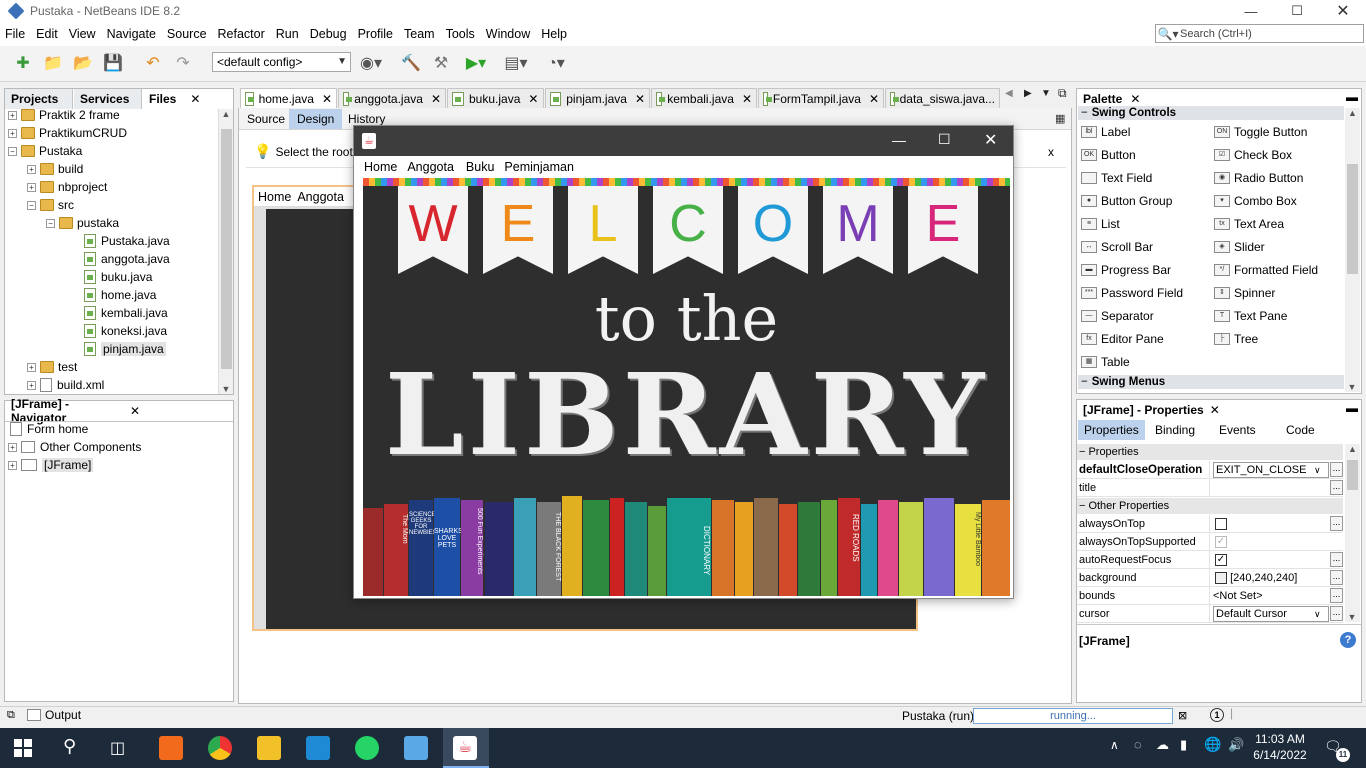 This screenshot has width=1366, height=768. I want to click on vscode-icon, so click(318, 748).